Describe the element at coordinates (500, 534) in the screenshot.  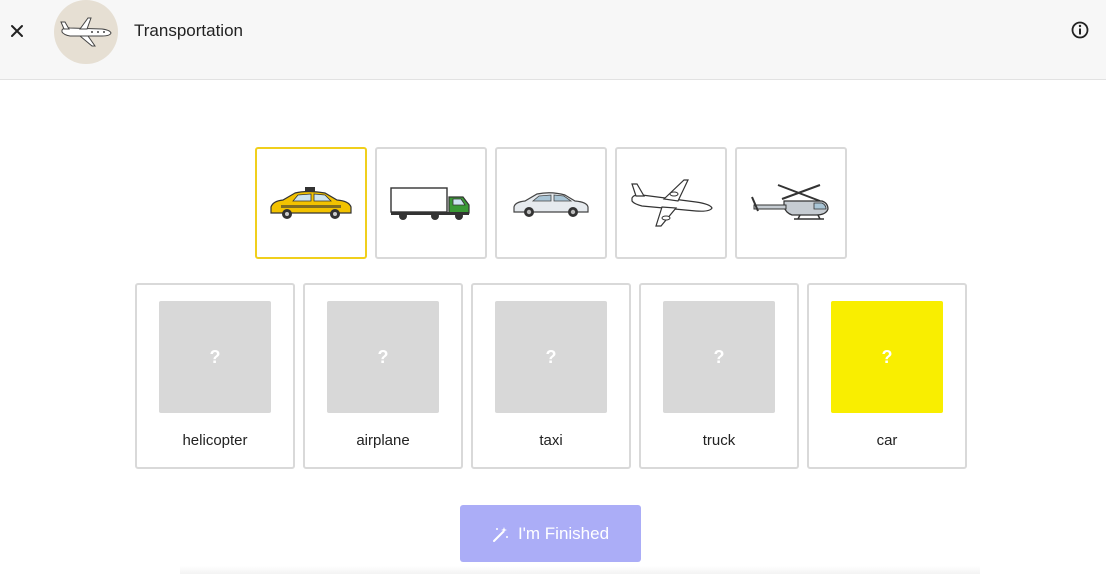
I see `magic-wand-icon` at that location.